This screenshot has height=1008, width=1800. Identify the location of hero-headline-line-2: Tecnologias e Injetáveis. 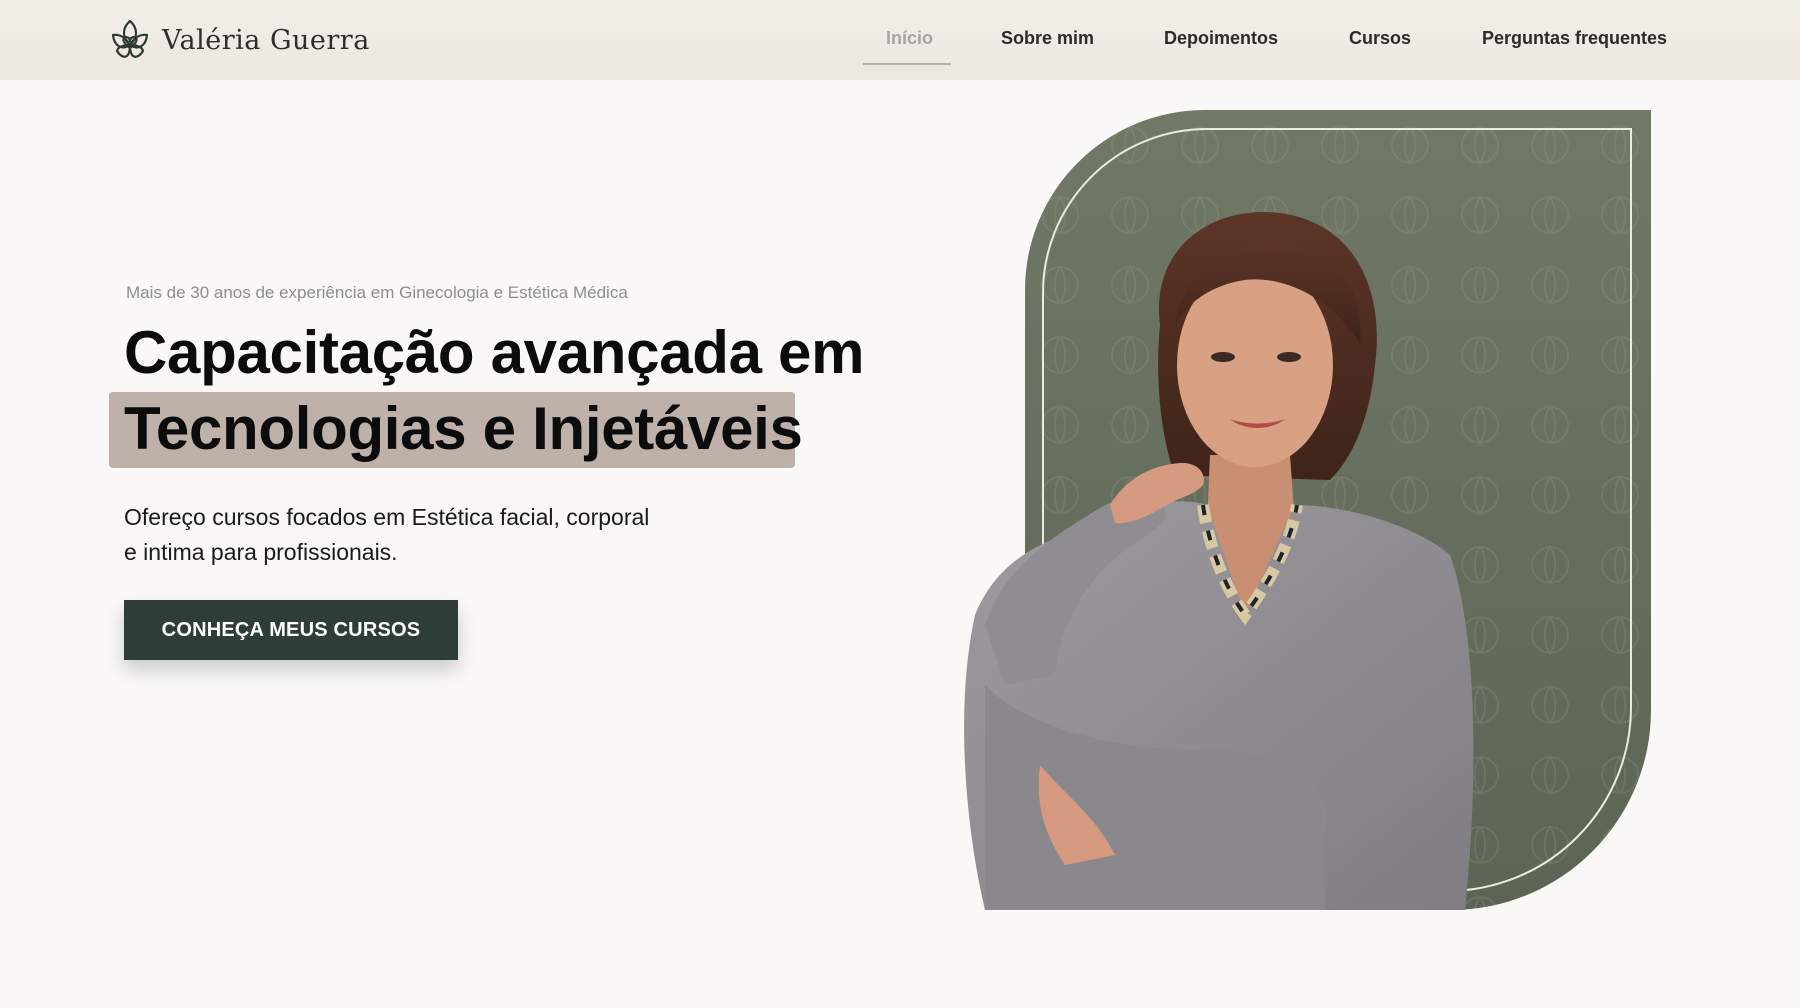
(463, 428).